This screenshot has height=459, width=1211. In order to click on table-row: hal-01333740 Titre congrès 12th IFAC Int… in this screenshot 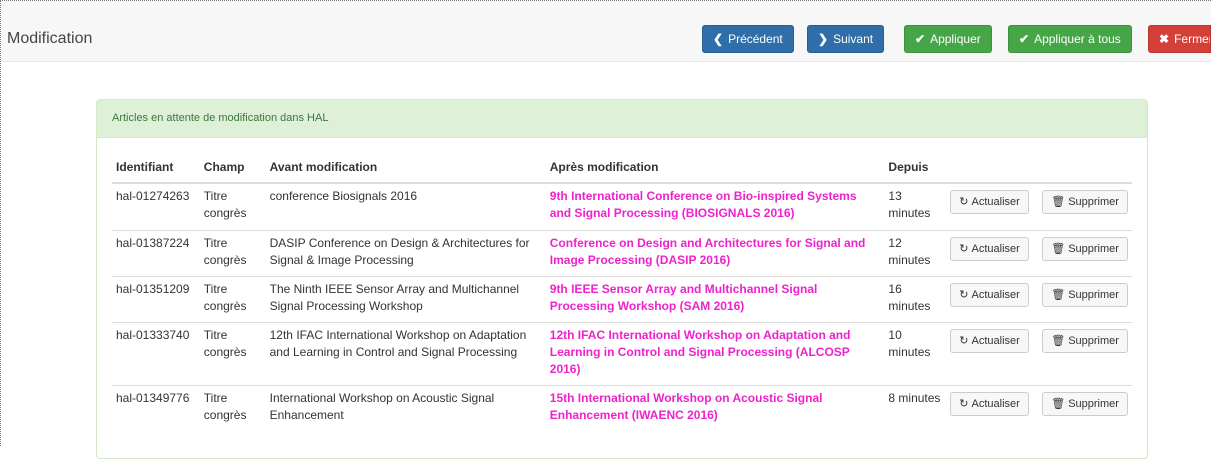, I will do `click(622, 353)`.